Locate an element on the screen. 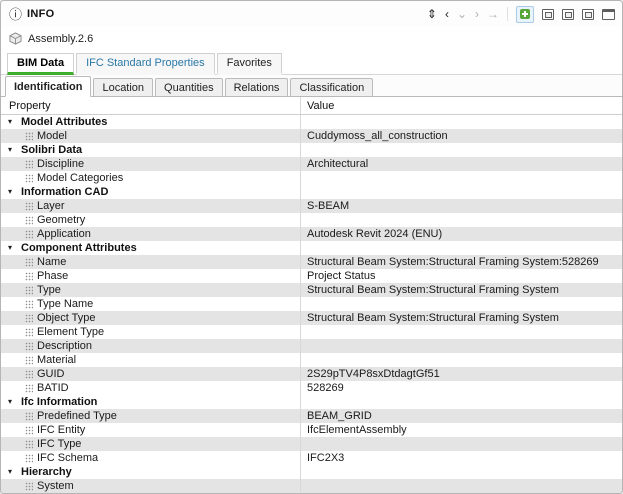 The image size is (623, 494). table-row: IFC Type is located at coordinates (311, 444).